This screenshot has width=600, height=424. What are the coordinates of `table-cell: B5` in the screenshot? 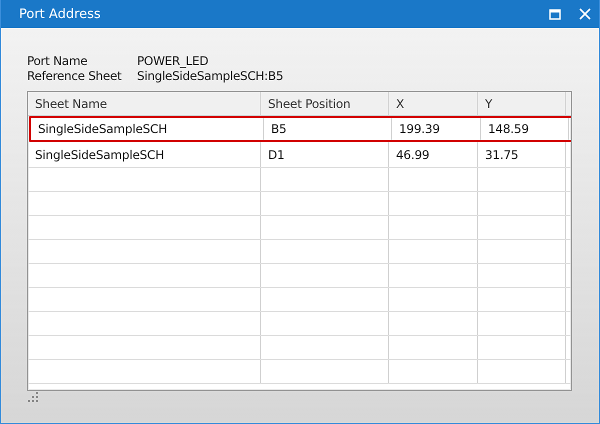 It's located at (328, 129).